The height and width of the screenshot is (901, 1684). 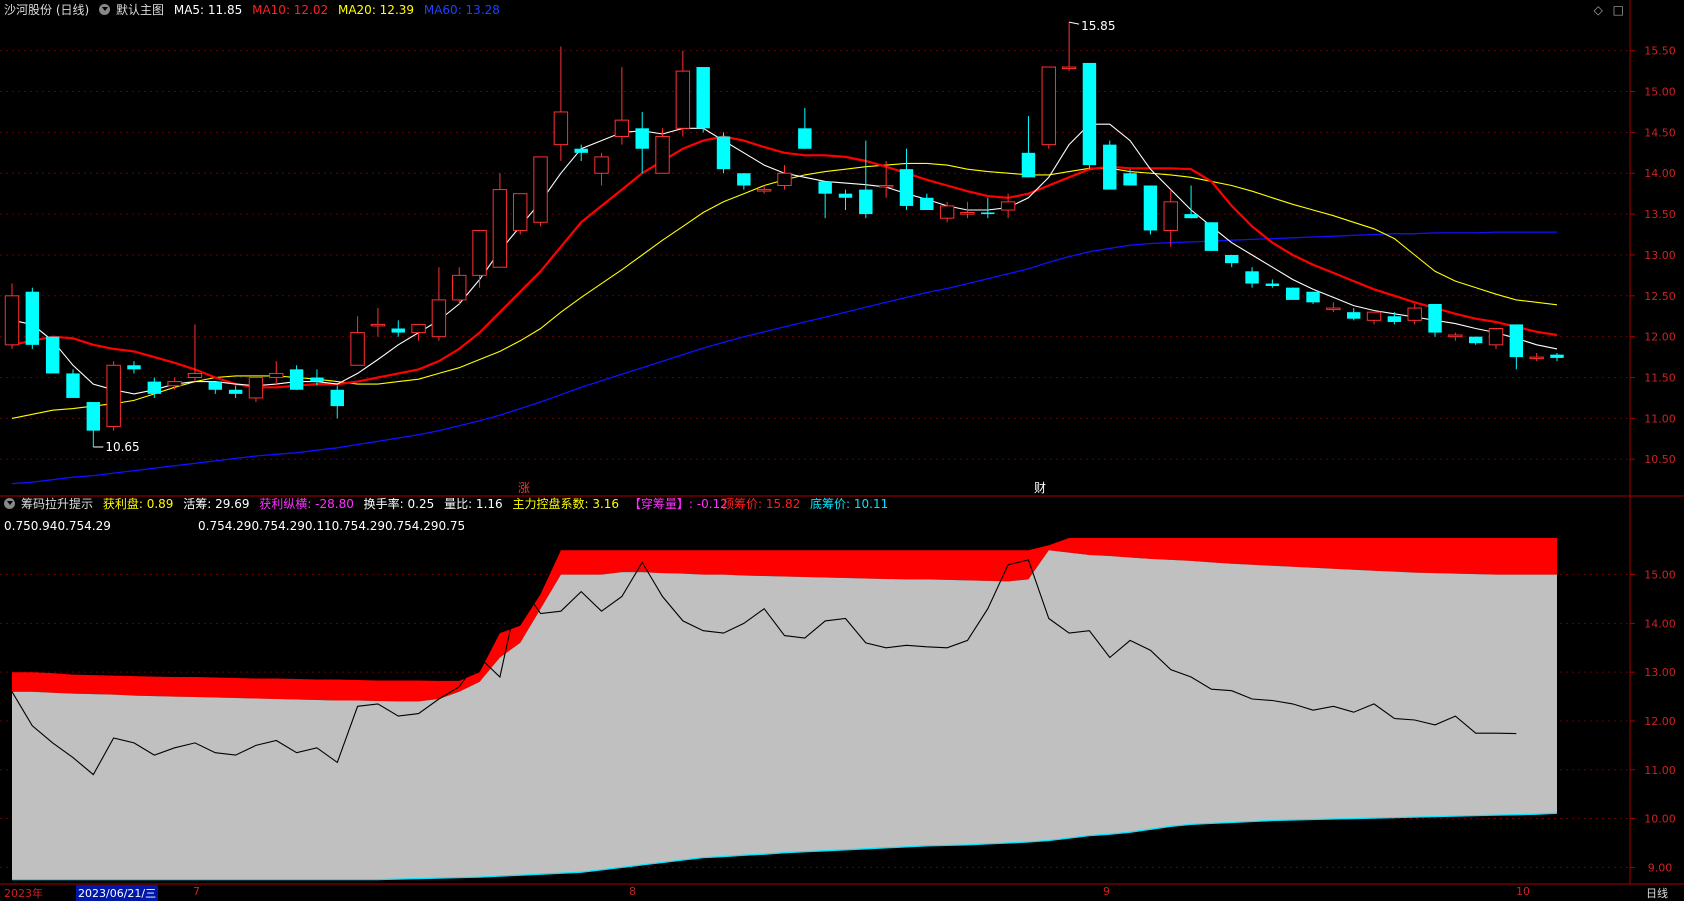 I want to click on marker-zhang: 涨, so click(x=524, y=487).